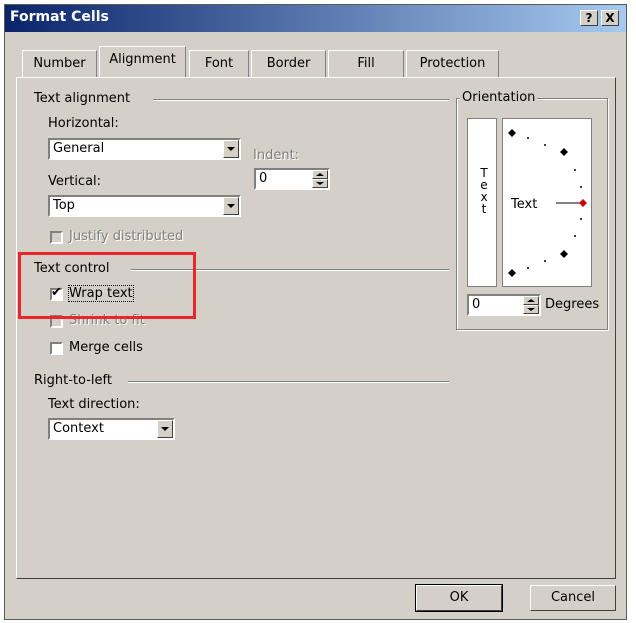 This screenshot has height=623, width=636. I want to click on indent-label: Indent:, so click(276, 155).